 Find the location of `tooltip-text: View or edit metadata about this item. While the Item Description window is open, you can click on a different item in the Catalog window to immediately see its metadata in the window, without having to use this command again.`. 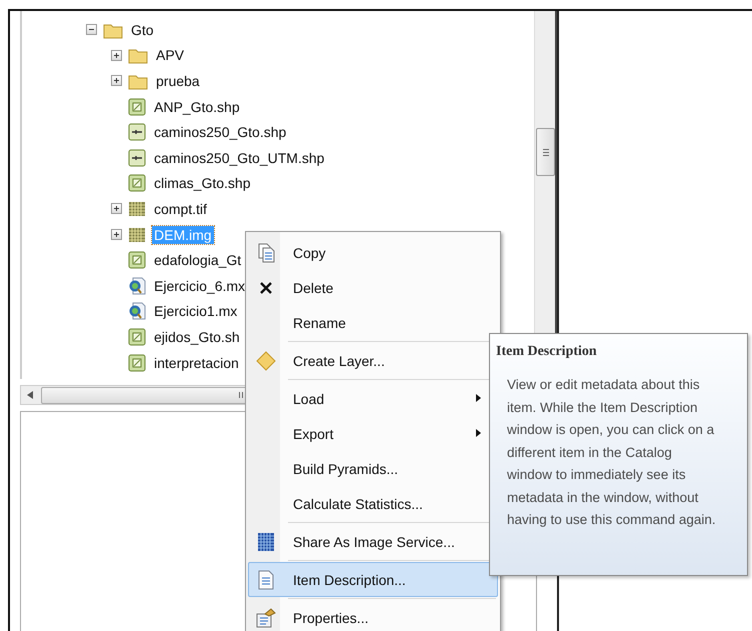

tooltip-text: View or edit metadata about this item. While the Item Description window is open, you can click on a different item in the Catalog window to immediately see its metadata in the window, without having to use this command again. is located at coordinates (612, 452).